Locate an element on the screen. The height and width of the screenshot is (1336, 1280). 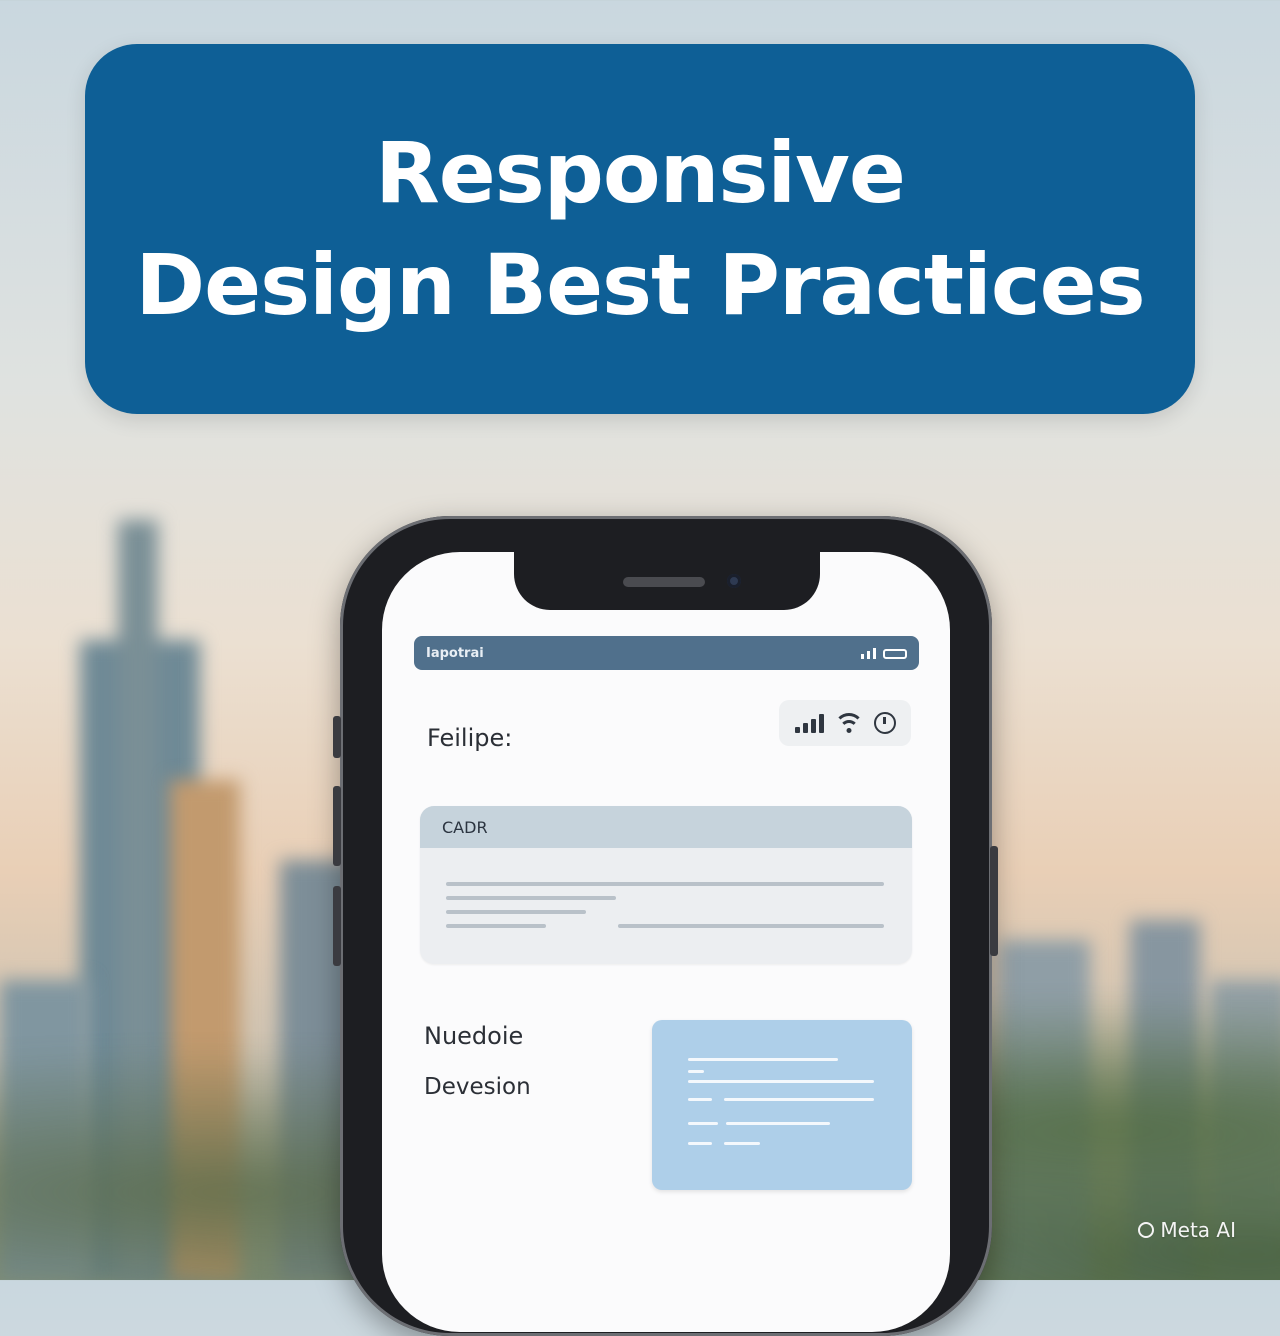
volume-down-button is located at coordinates (337, 926).